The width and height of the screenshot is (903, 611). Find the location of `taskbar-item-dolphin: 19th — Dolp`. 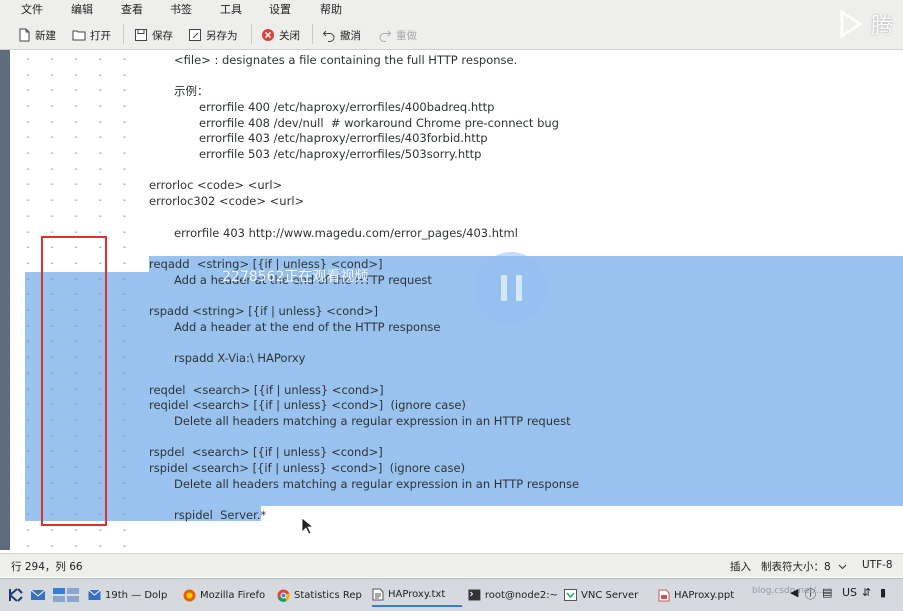

taskbar-item-dolphin: 19th — Dolp is located at coordinates (134, 595).